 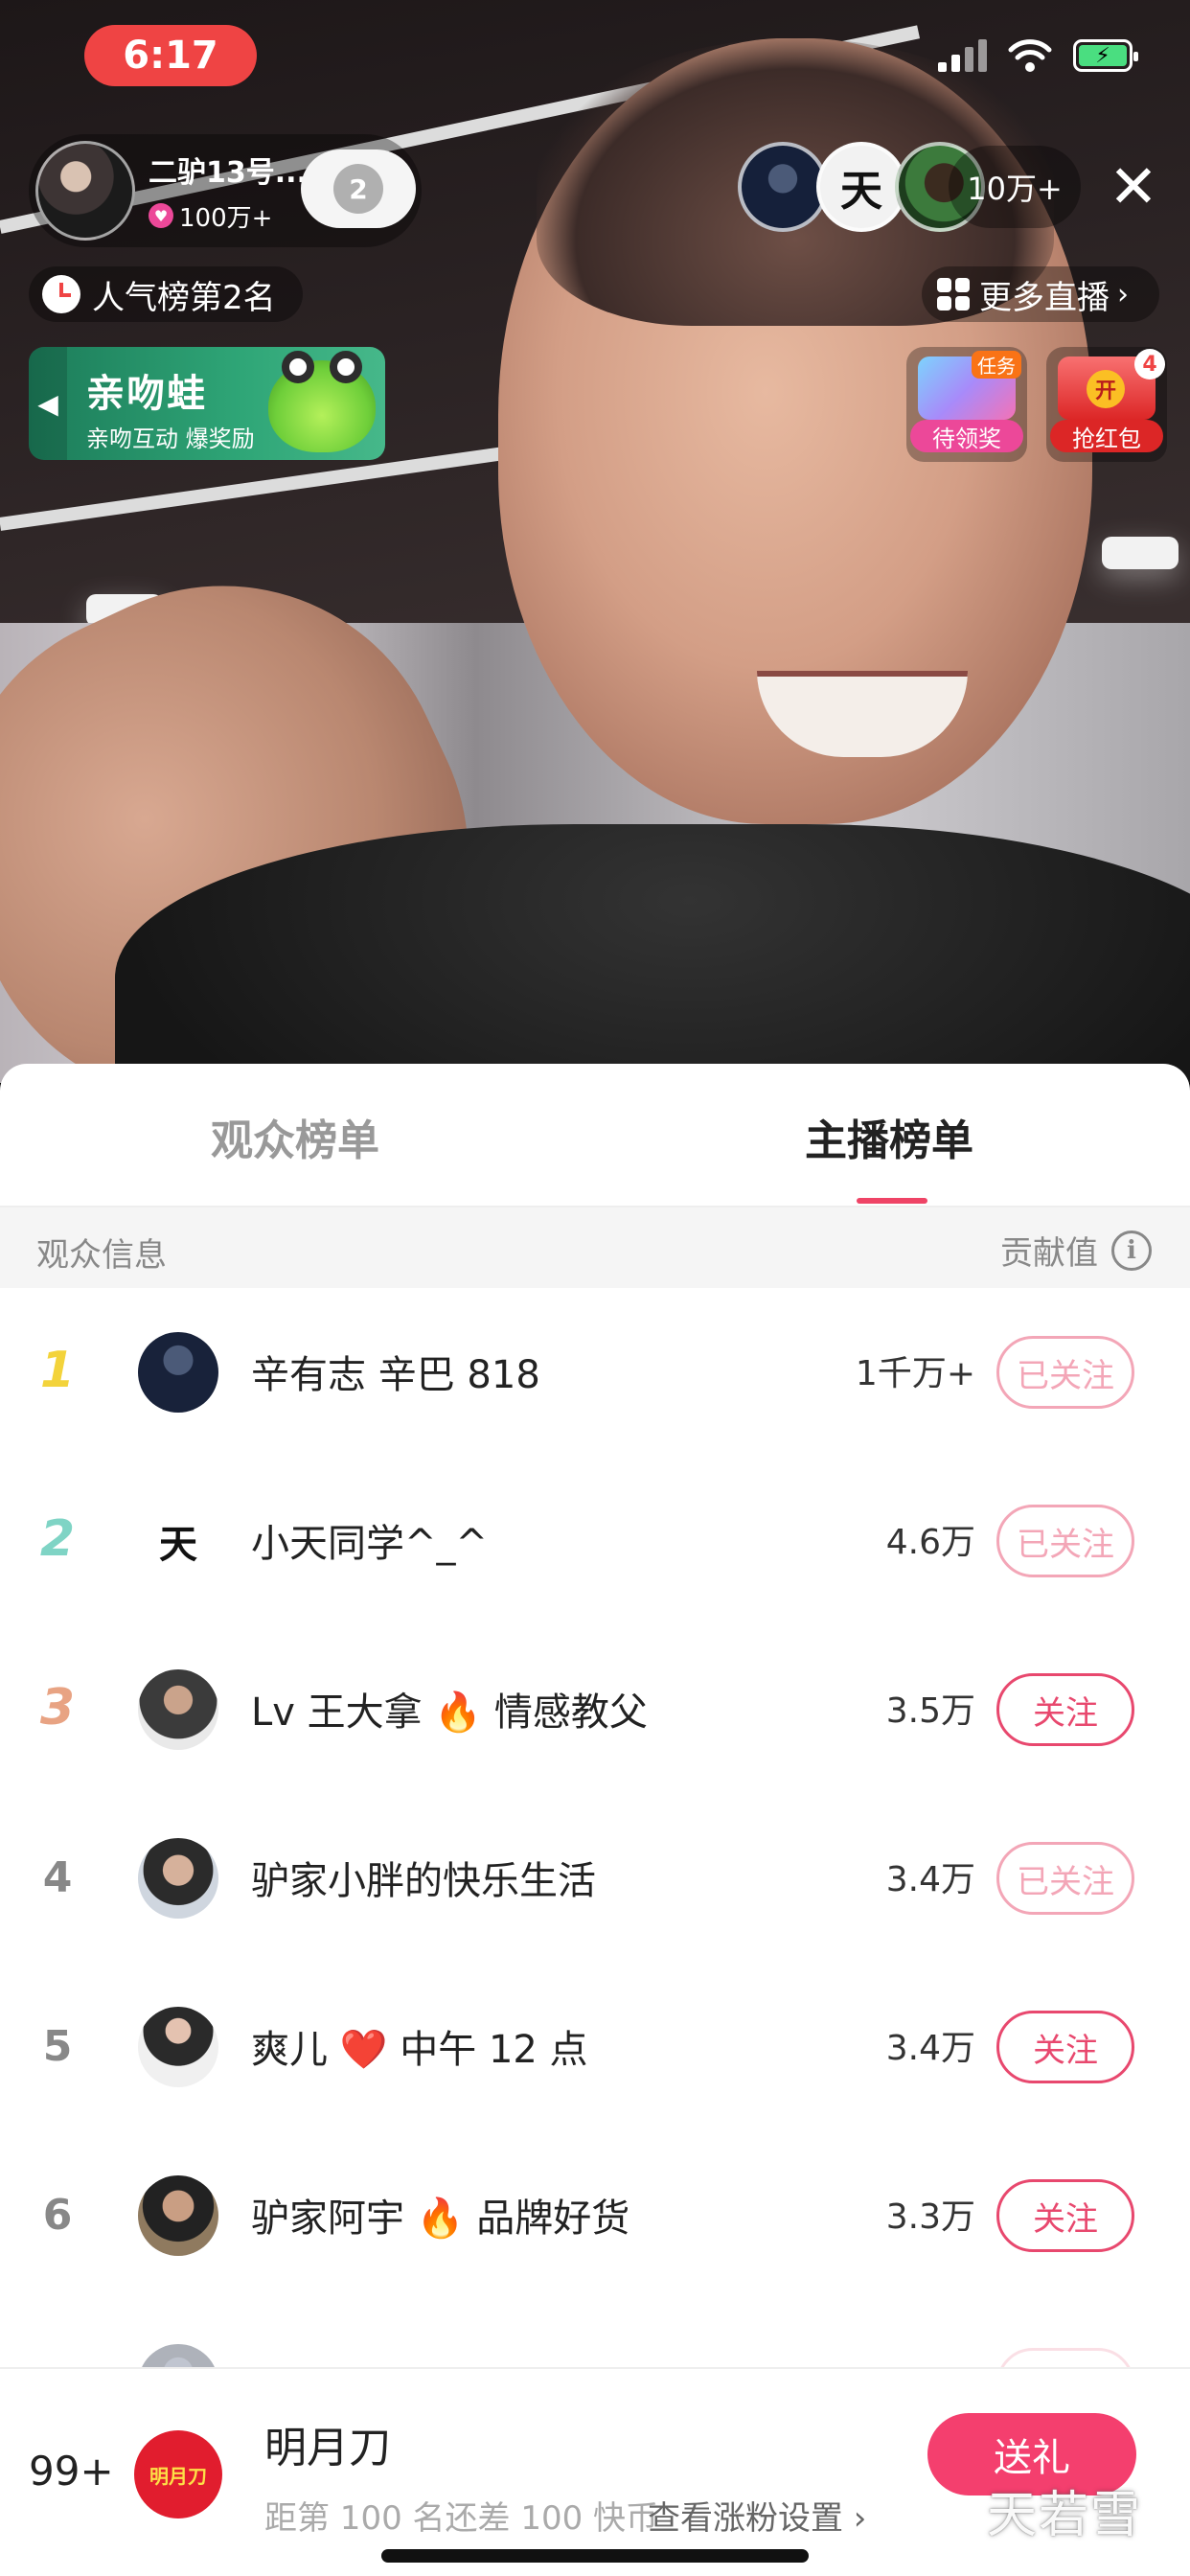 I want to click on user-name: 驴家阿宇 🔥 品牌好货, so click(x=441, y=2218).